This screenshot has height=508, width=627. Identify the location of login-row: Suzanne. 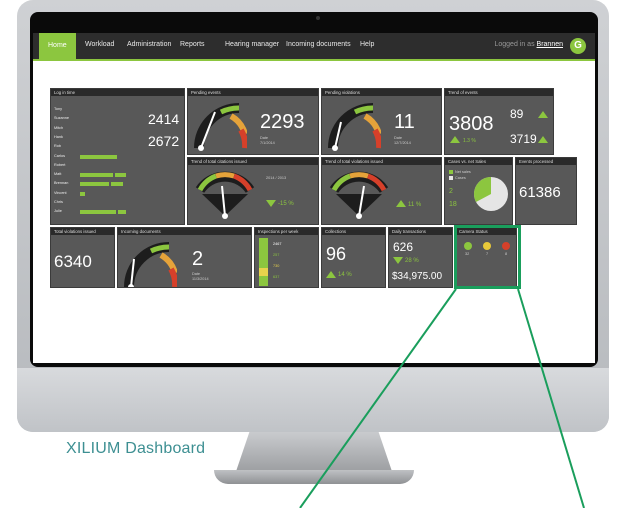
(98, 119).